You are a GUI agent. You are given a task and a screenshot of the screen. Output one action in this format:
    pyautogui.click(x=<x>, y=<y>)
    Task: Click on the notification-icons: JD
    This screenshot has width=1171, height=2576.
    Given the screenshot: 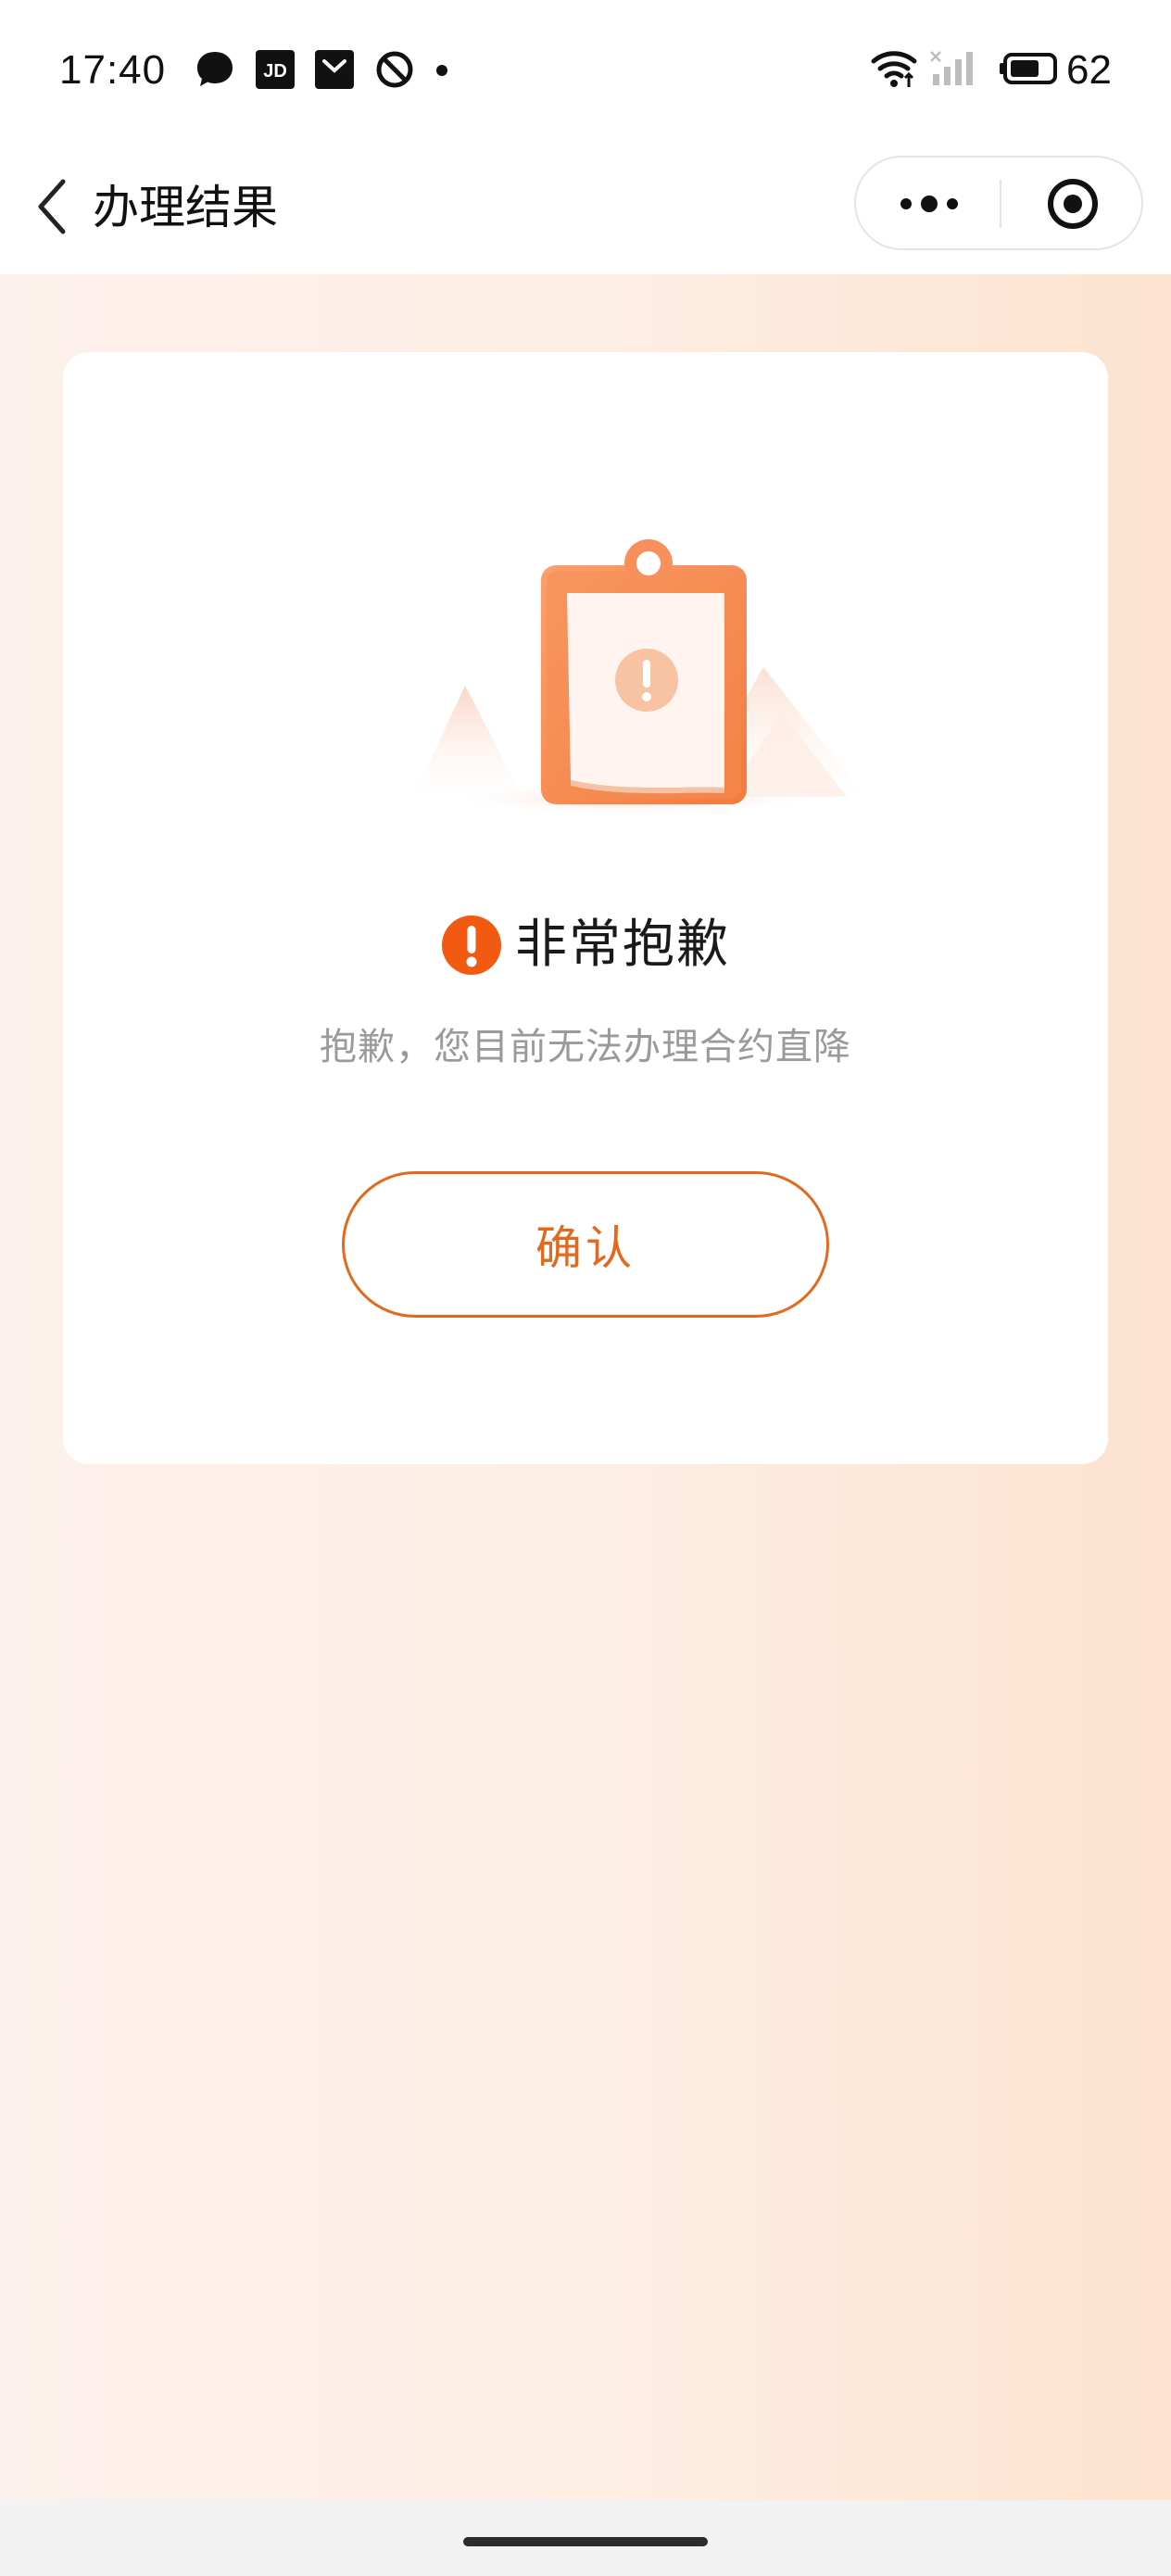 What is the action you would take?
    pyautogui.click(x=332, y=72)
    